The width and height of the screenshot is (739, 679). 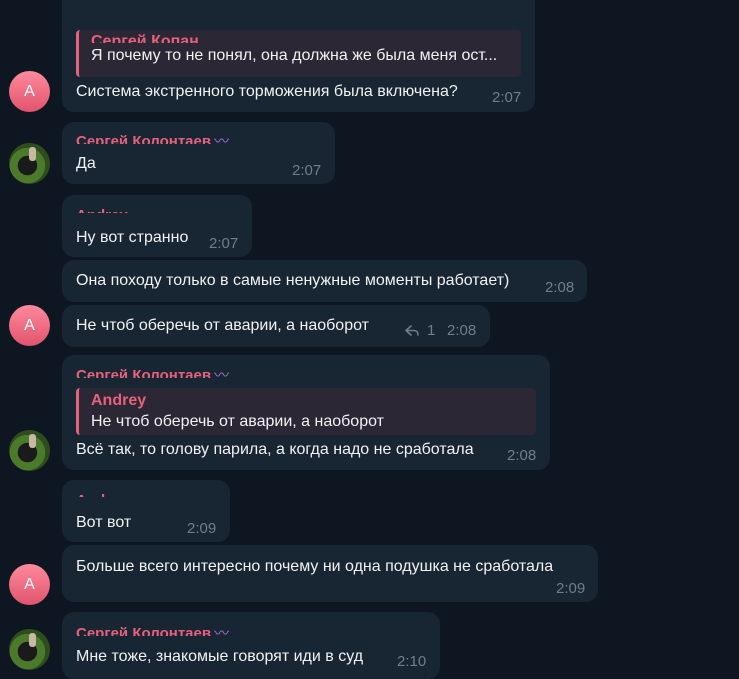 What do you see at coordinates (431, 330) in the screenshot?
I see `replies-count: 1` at bounding box center [431, 330].